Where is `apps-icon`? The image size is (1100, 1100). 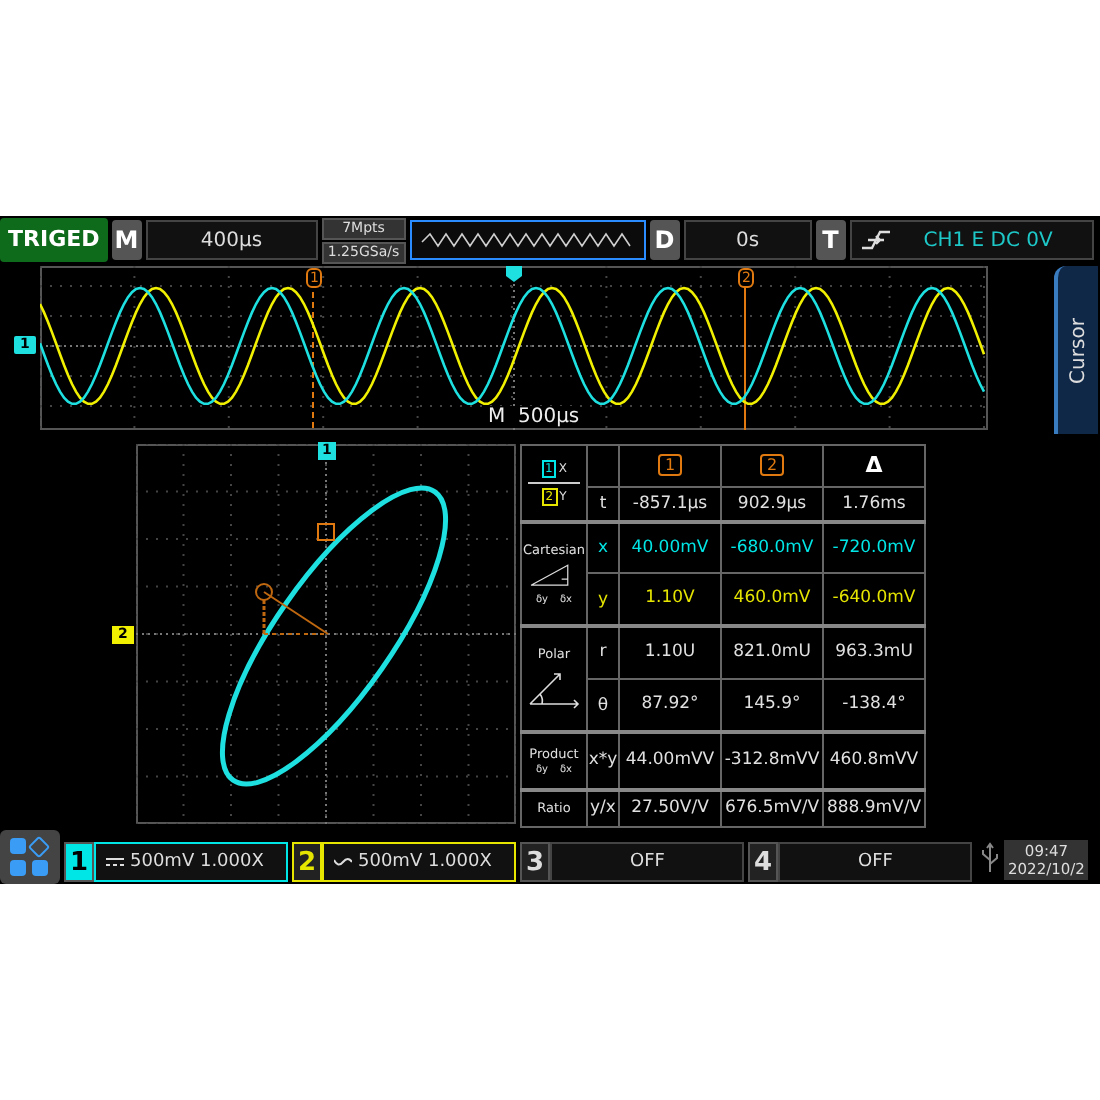 apps-icon is located at coordinates (30, 857).